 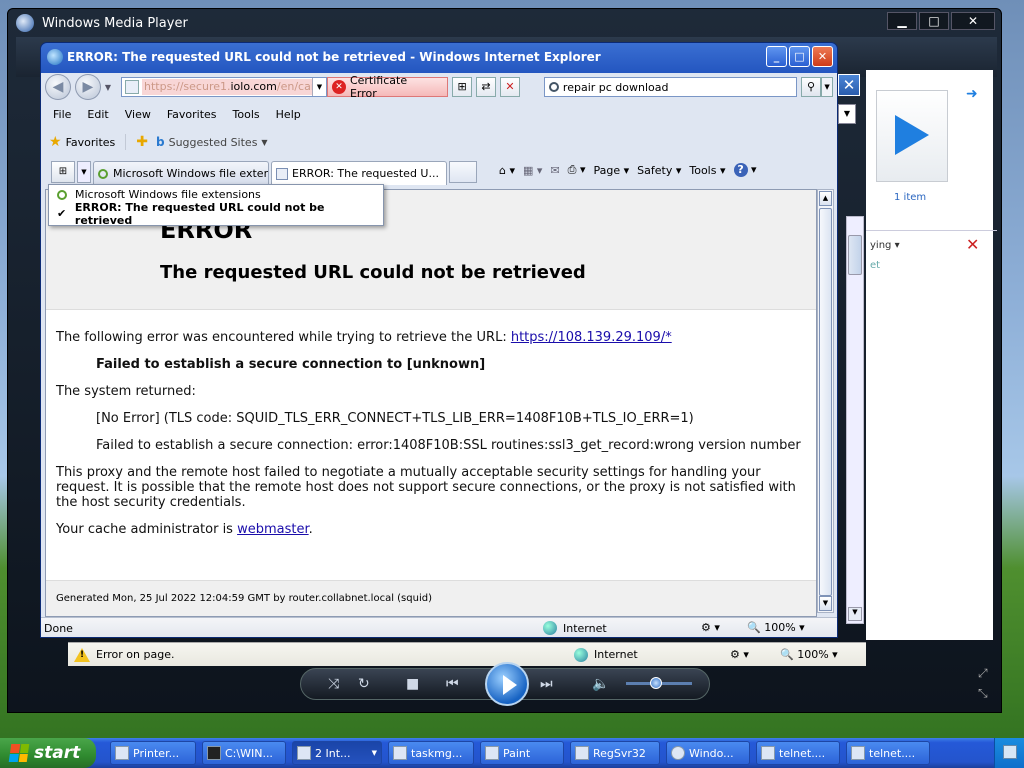 I want to click on tab-list-icon: ▼, so click(x=84, y=172).